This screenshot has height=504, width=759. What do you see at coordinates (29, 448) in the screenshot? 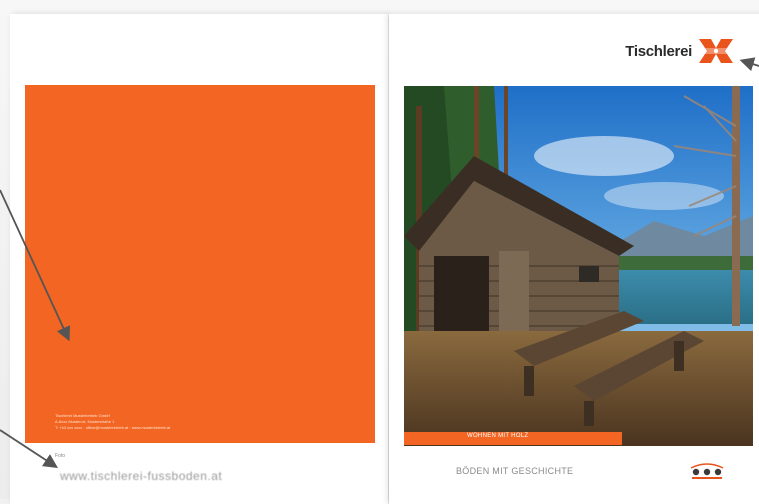
I see `arrow-to-website-url` at bounding box center [29, 448].